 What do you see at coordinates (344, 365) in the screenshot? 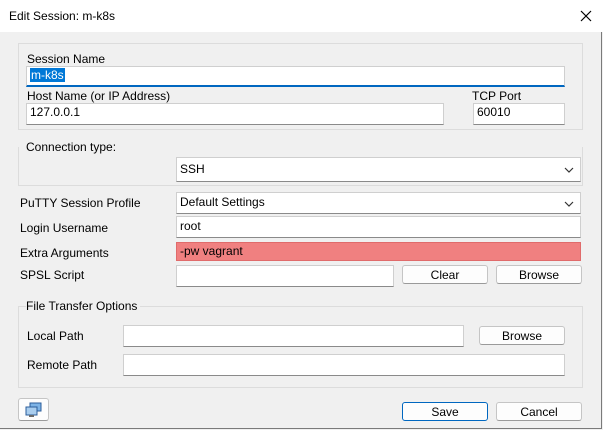
I see `remote-path-input` at bounding box center [344, 365].